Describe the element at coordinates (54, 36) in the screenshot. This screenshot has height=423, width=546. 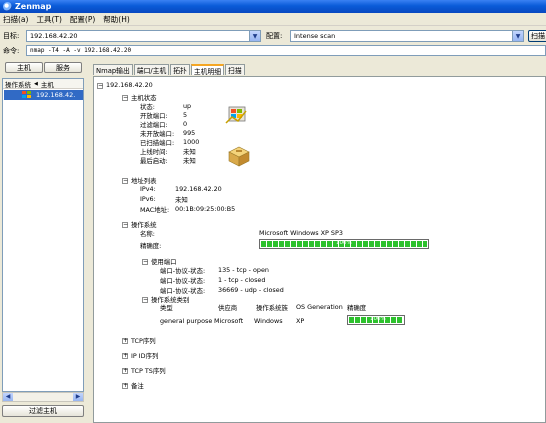
I see `target-value: 192.168.42.20` at that location.